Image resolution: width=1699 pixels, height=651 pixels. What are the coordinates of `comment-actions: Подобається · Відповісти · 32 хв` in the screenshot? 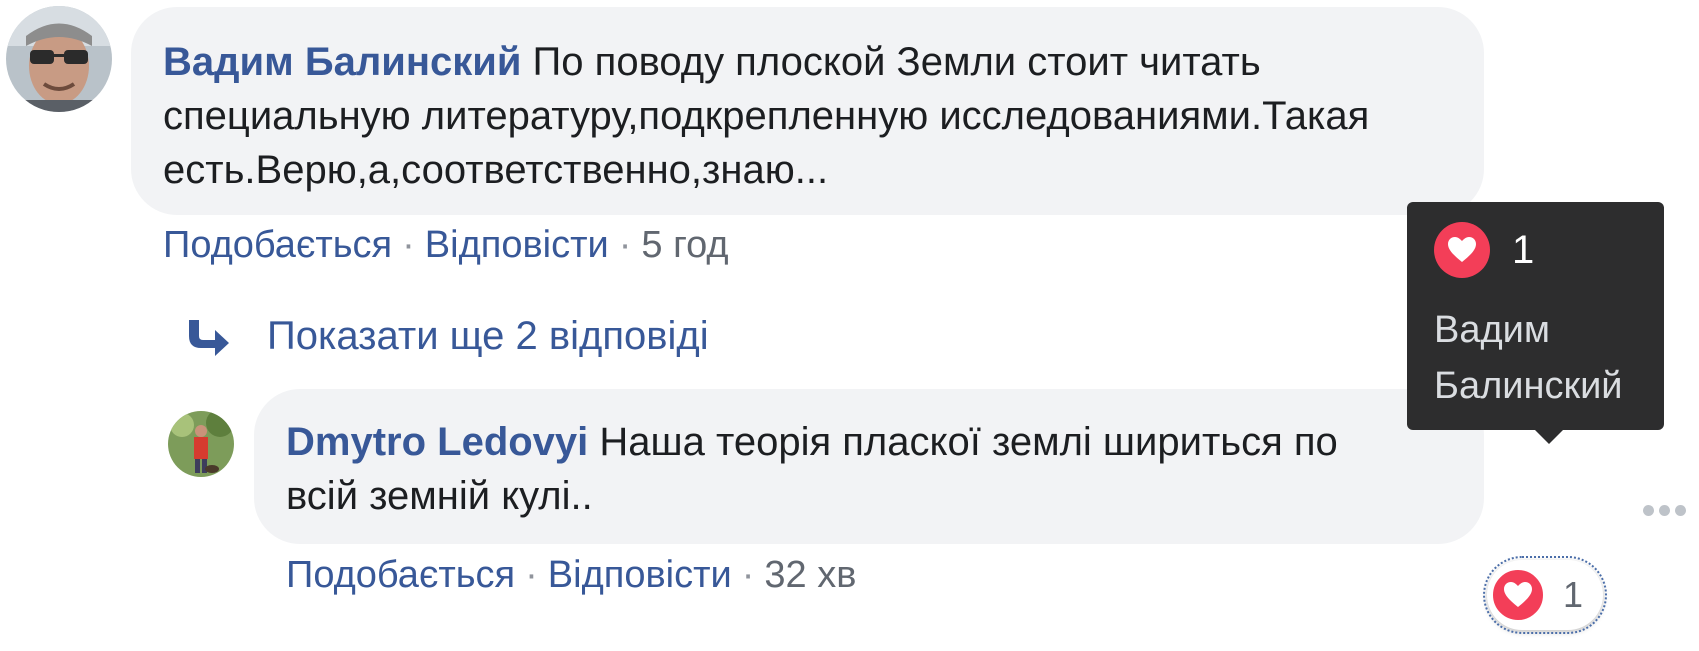 It's located at (571, 575).